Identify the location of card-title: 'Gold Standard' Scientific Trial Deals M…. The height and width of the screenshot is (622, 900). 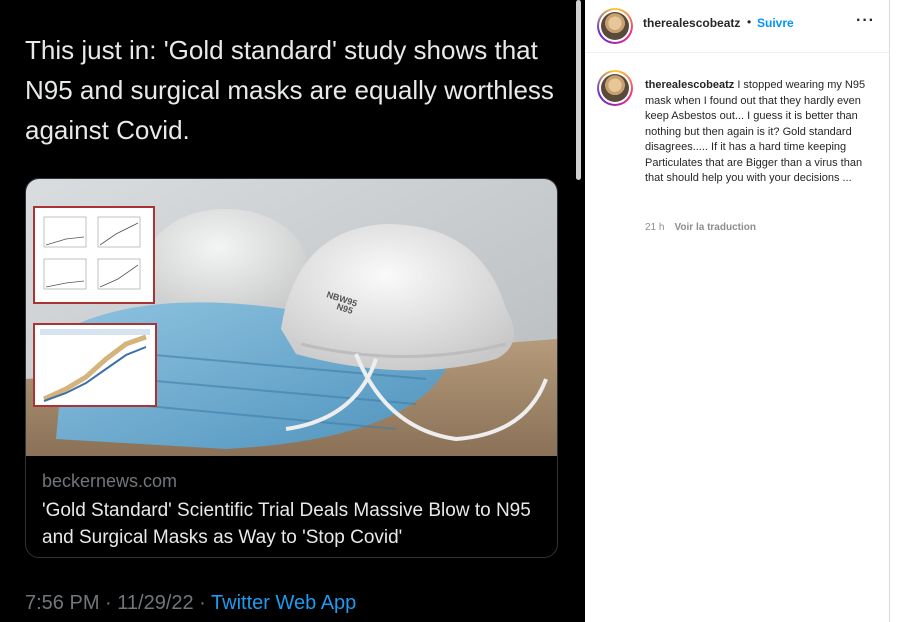
(294, 524).